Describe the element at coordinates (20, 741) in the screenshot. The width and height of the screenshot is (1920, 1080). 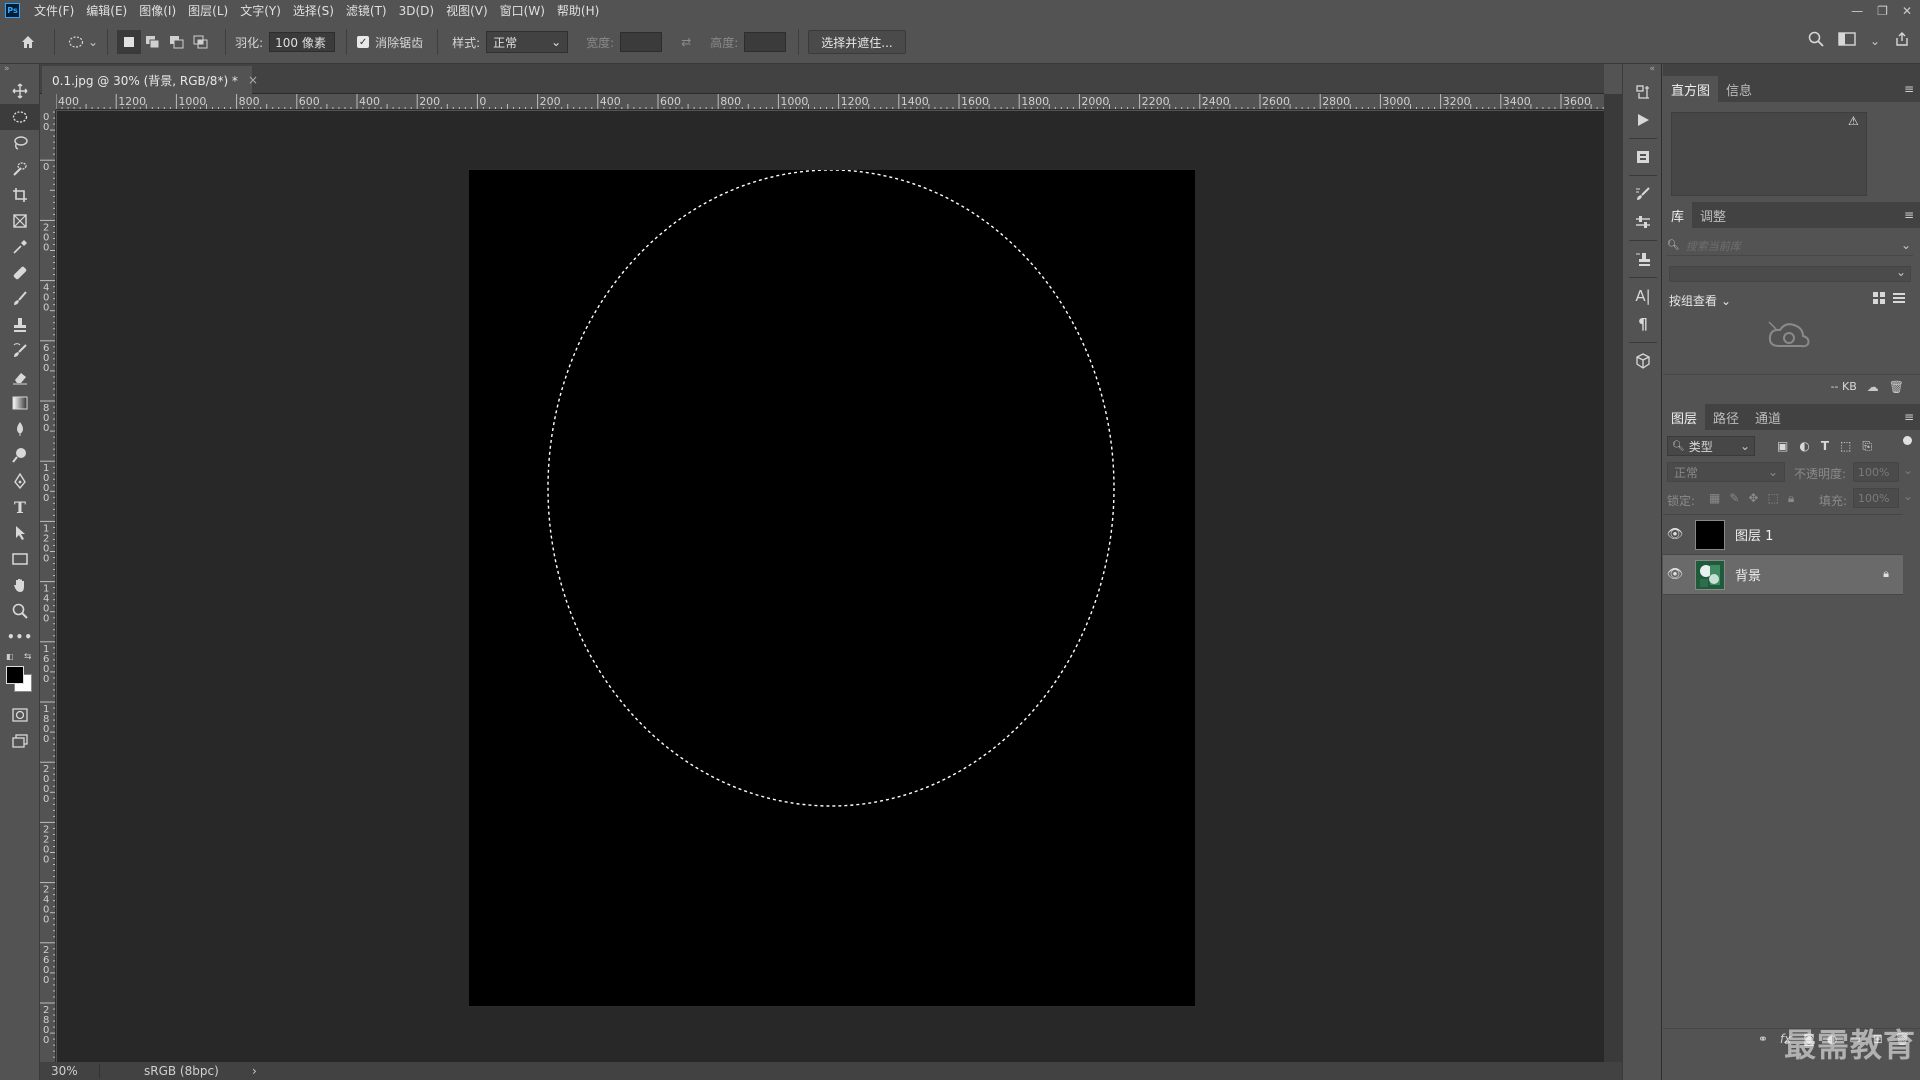
I see `screen-mode-icon` at that location.